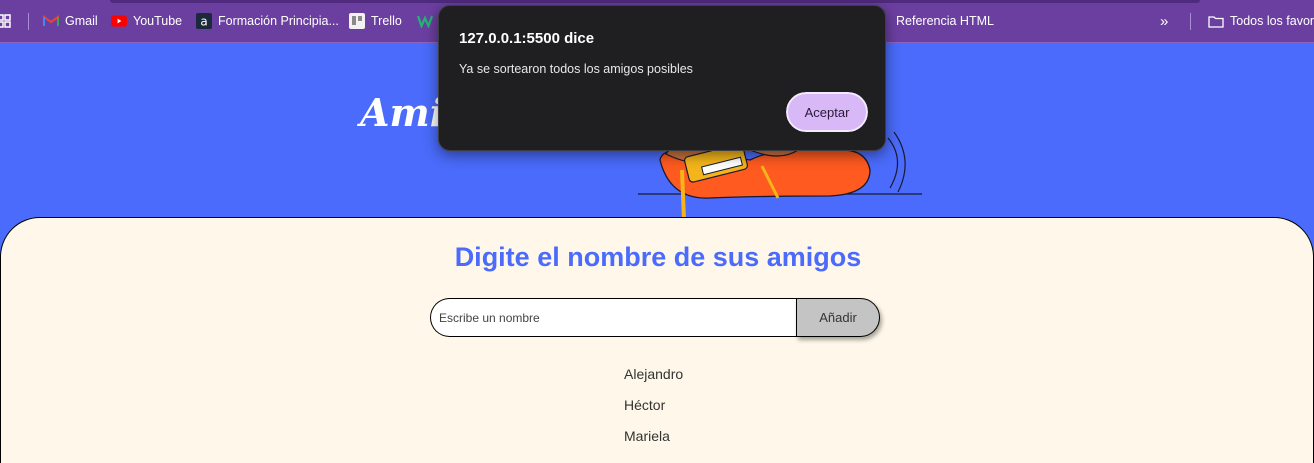  Describe the element at coordinates (1272, 21) in the screenshot. I see `bookmark-label: Todos los favori` at that location.